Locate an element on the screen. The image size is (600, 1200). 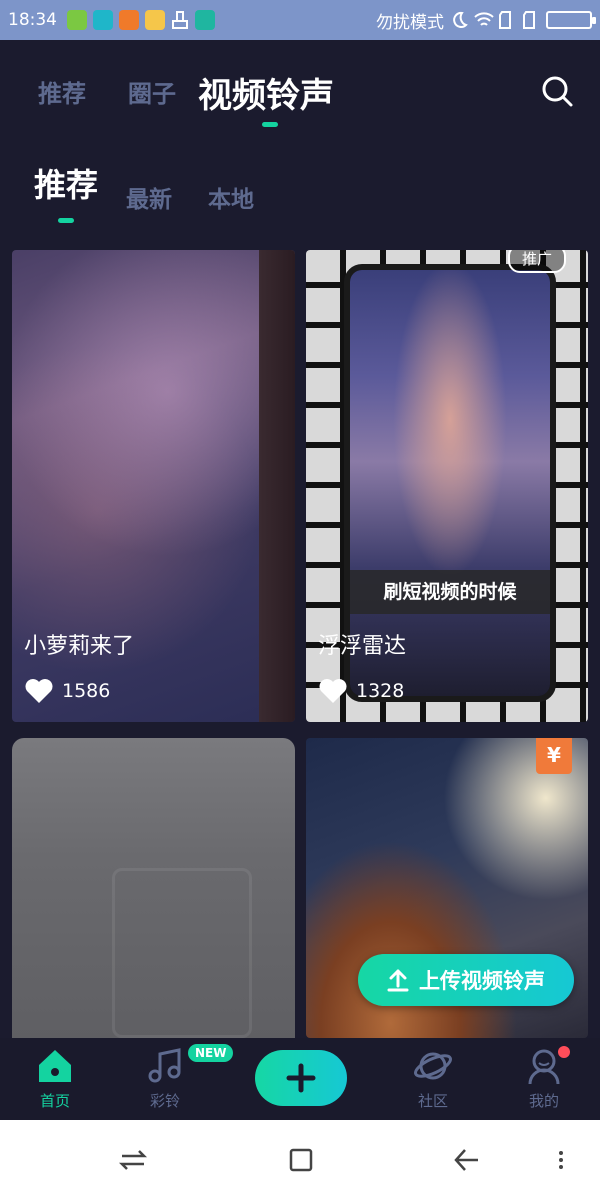
top-navigation: 推荐 圈子 视频铃声 is located at coordinates (300, 89).